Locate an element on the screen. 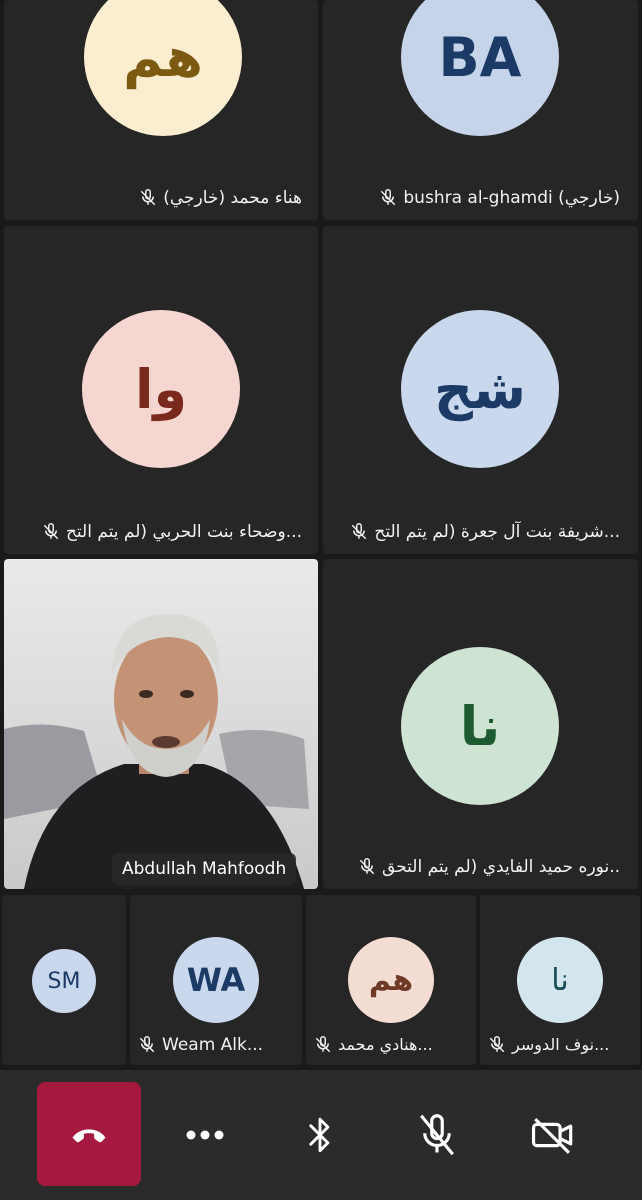 This screenshot has height=1200, width=642. participant-tile-small: SM is located at coordinates (64, 980).